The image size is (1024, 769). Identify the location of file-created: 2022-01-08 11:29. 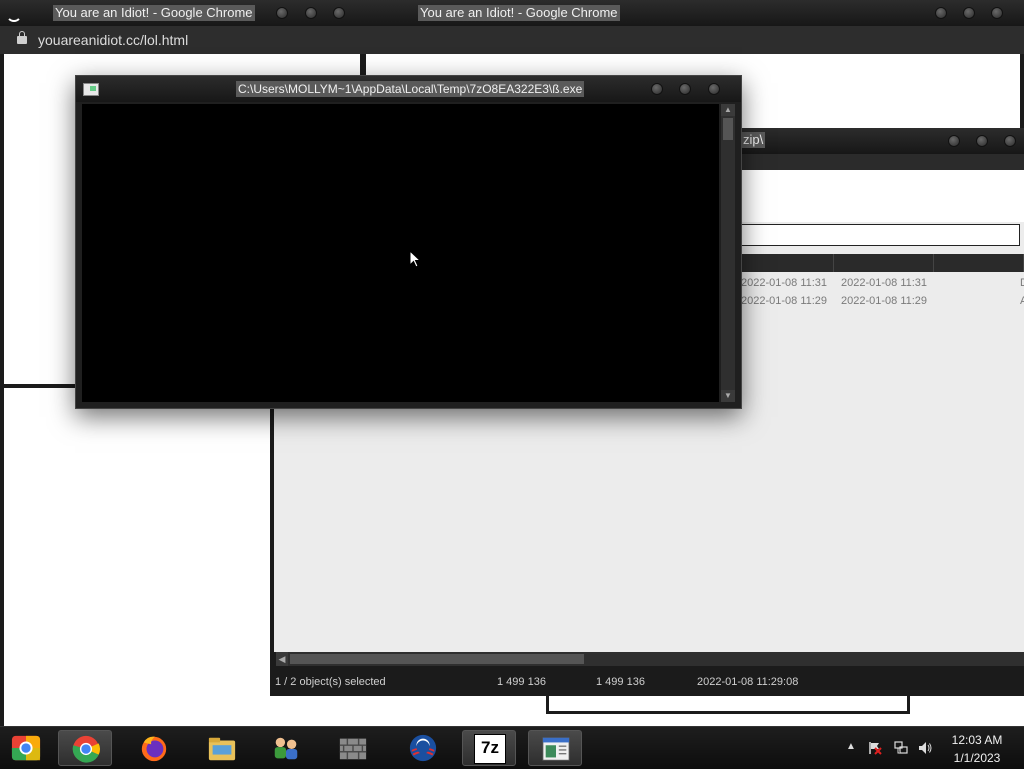
(884, 301).